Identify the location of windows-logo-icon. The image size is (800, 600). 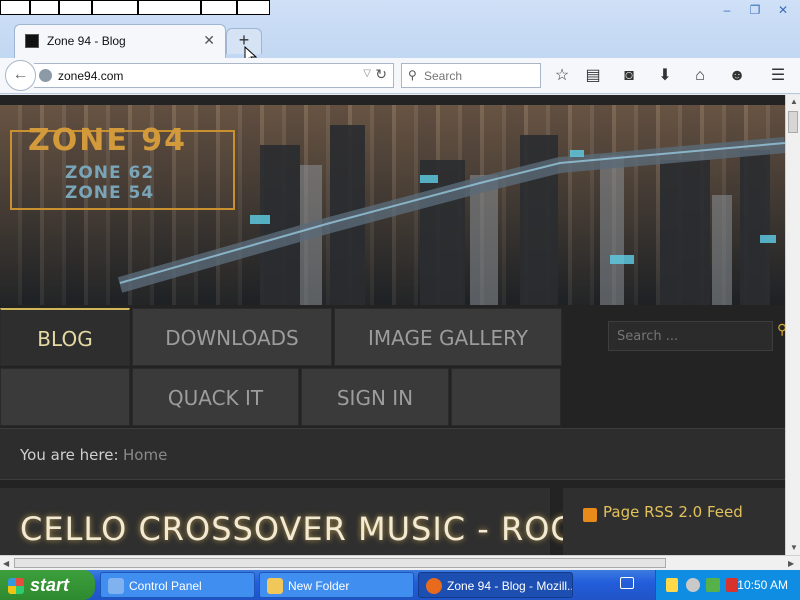
(16, 586).